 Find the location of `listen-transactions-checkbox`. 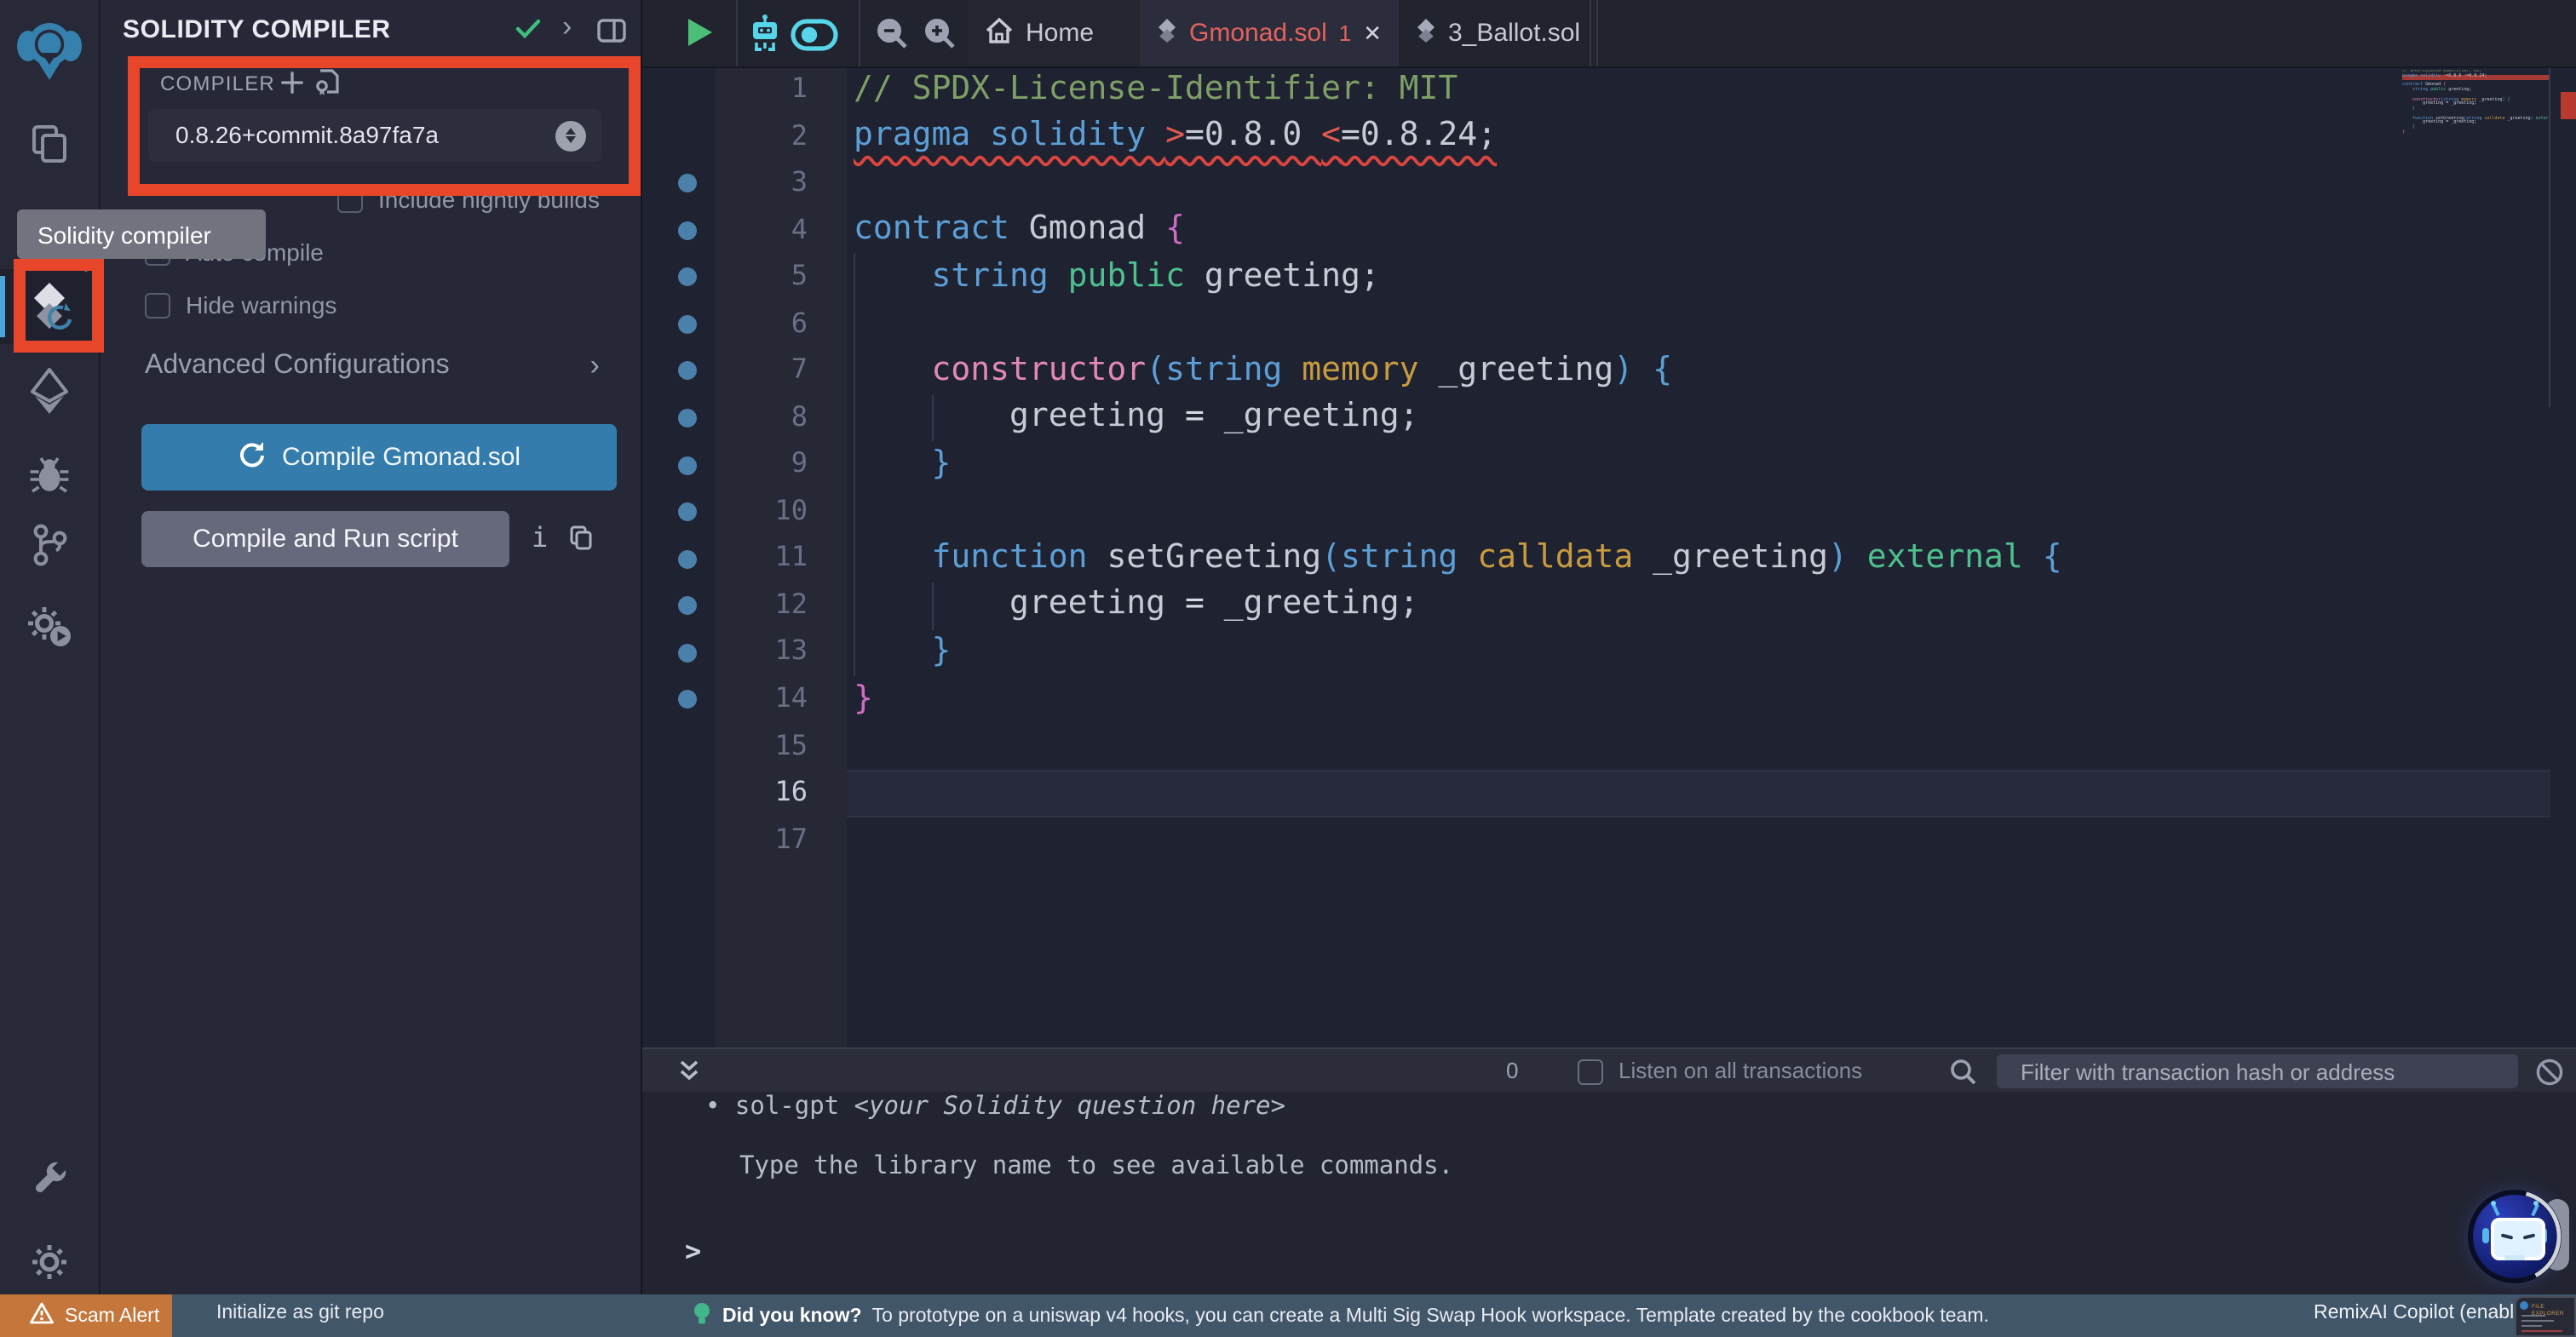

listen-transactions-checkbox is located at coordinates (1590, 1071).